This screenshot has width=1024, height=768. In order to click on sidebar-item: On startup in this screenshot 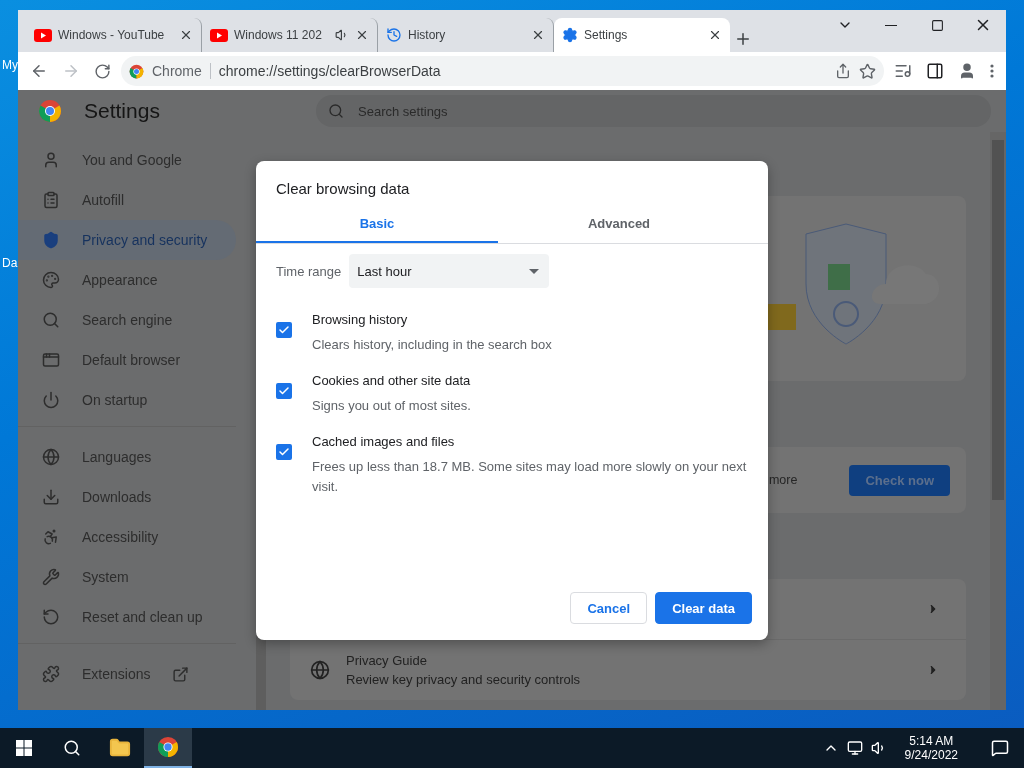, I will do `click(127, 400)`.